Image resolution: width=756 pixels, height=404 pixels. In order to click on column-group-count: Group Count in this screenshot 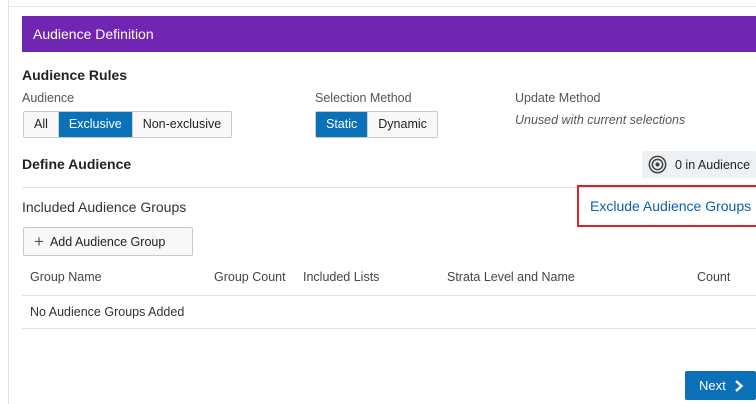, I will do `click(250, 277)`.